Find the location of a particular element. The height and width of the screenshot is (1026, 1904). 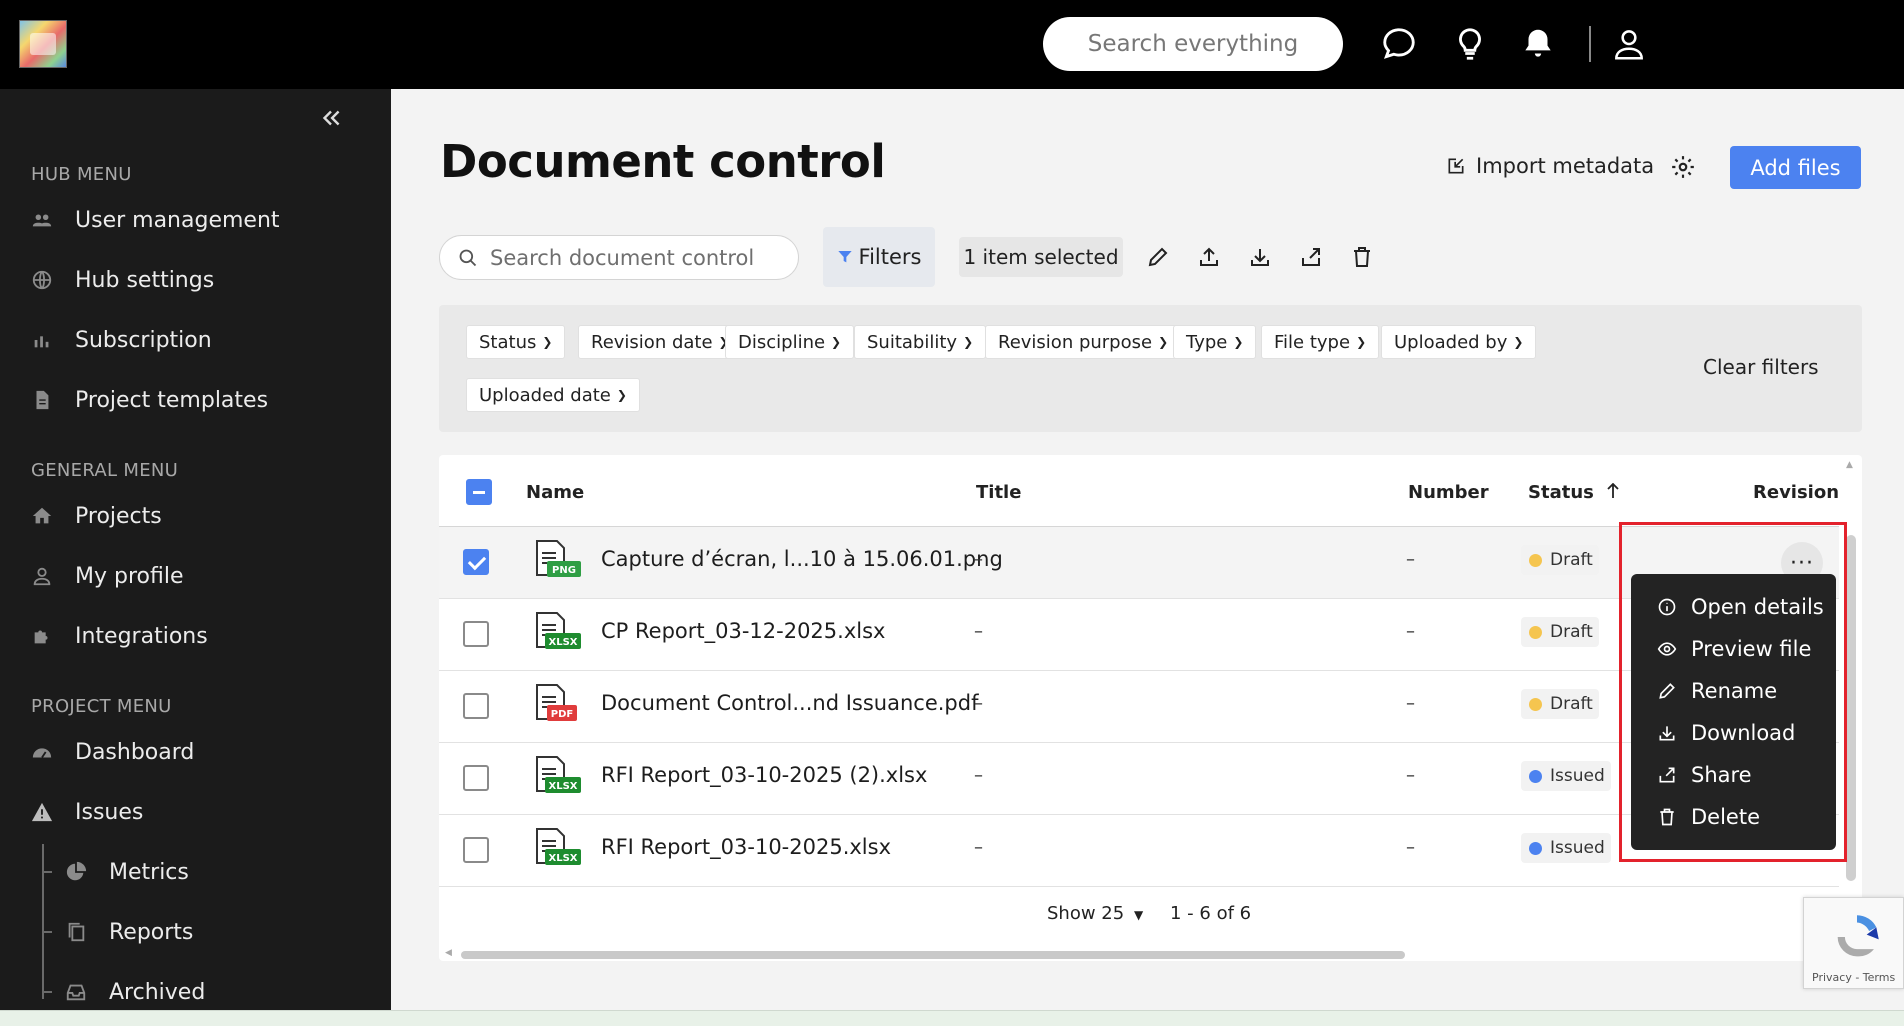

recaptcha-terms: Privacy - Terms is located at coordinates (1853, 977).